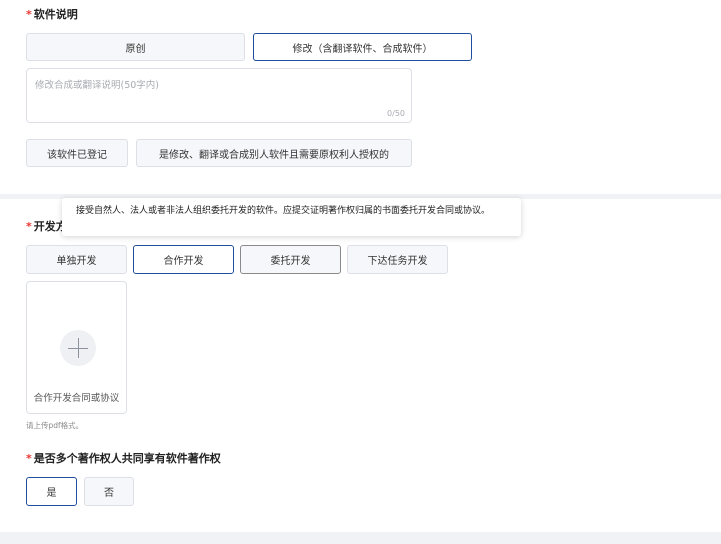  What do you see at coordinates (135, 47) in the screenshot?
I see `option-original: 原创` at bounding box center [135, 47].